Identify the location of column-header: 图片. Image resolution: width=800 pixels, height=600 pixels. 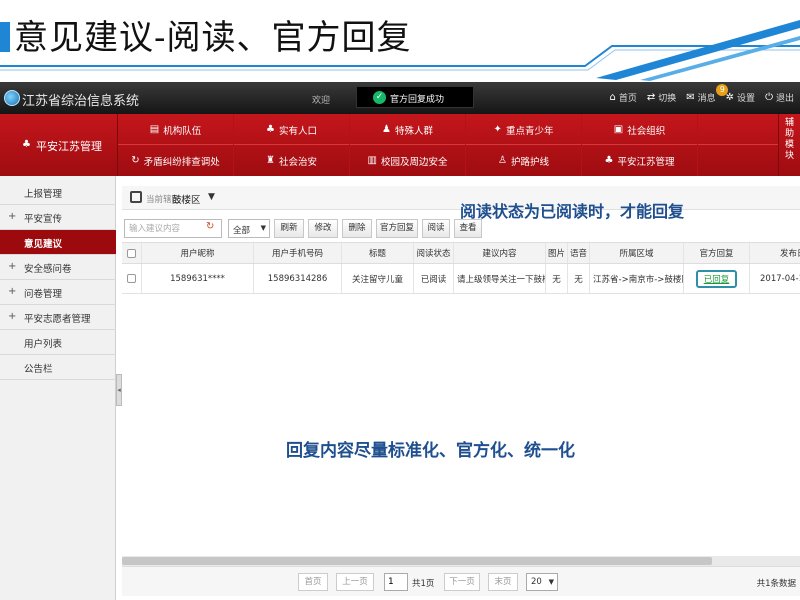
(557, 253).